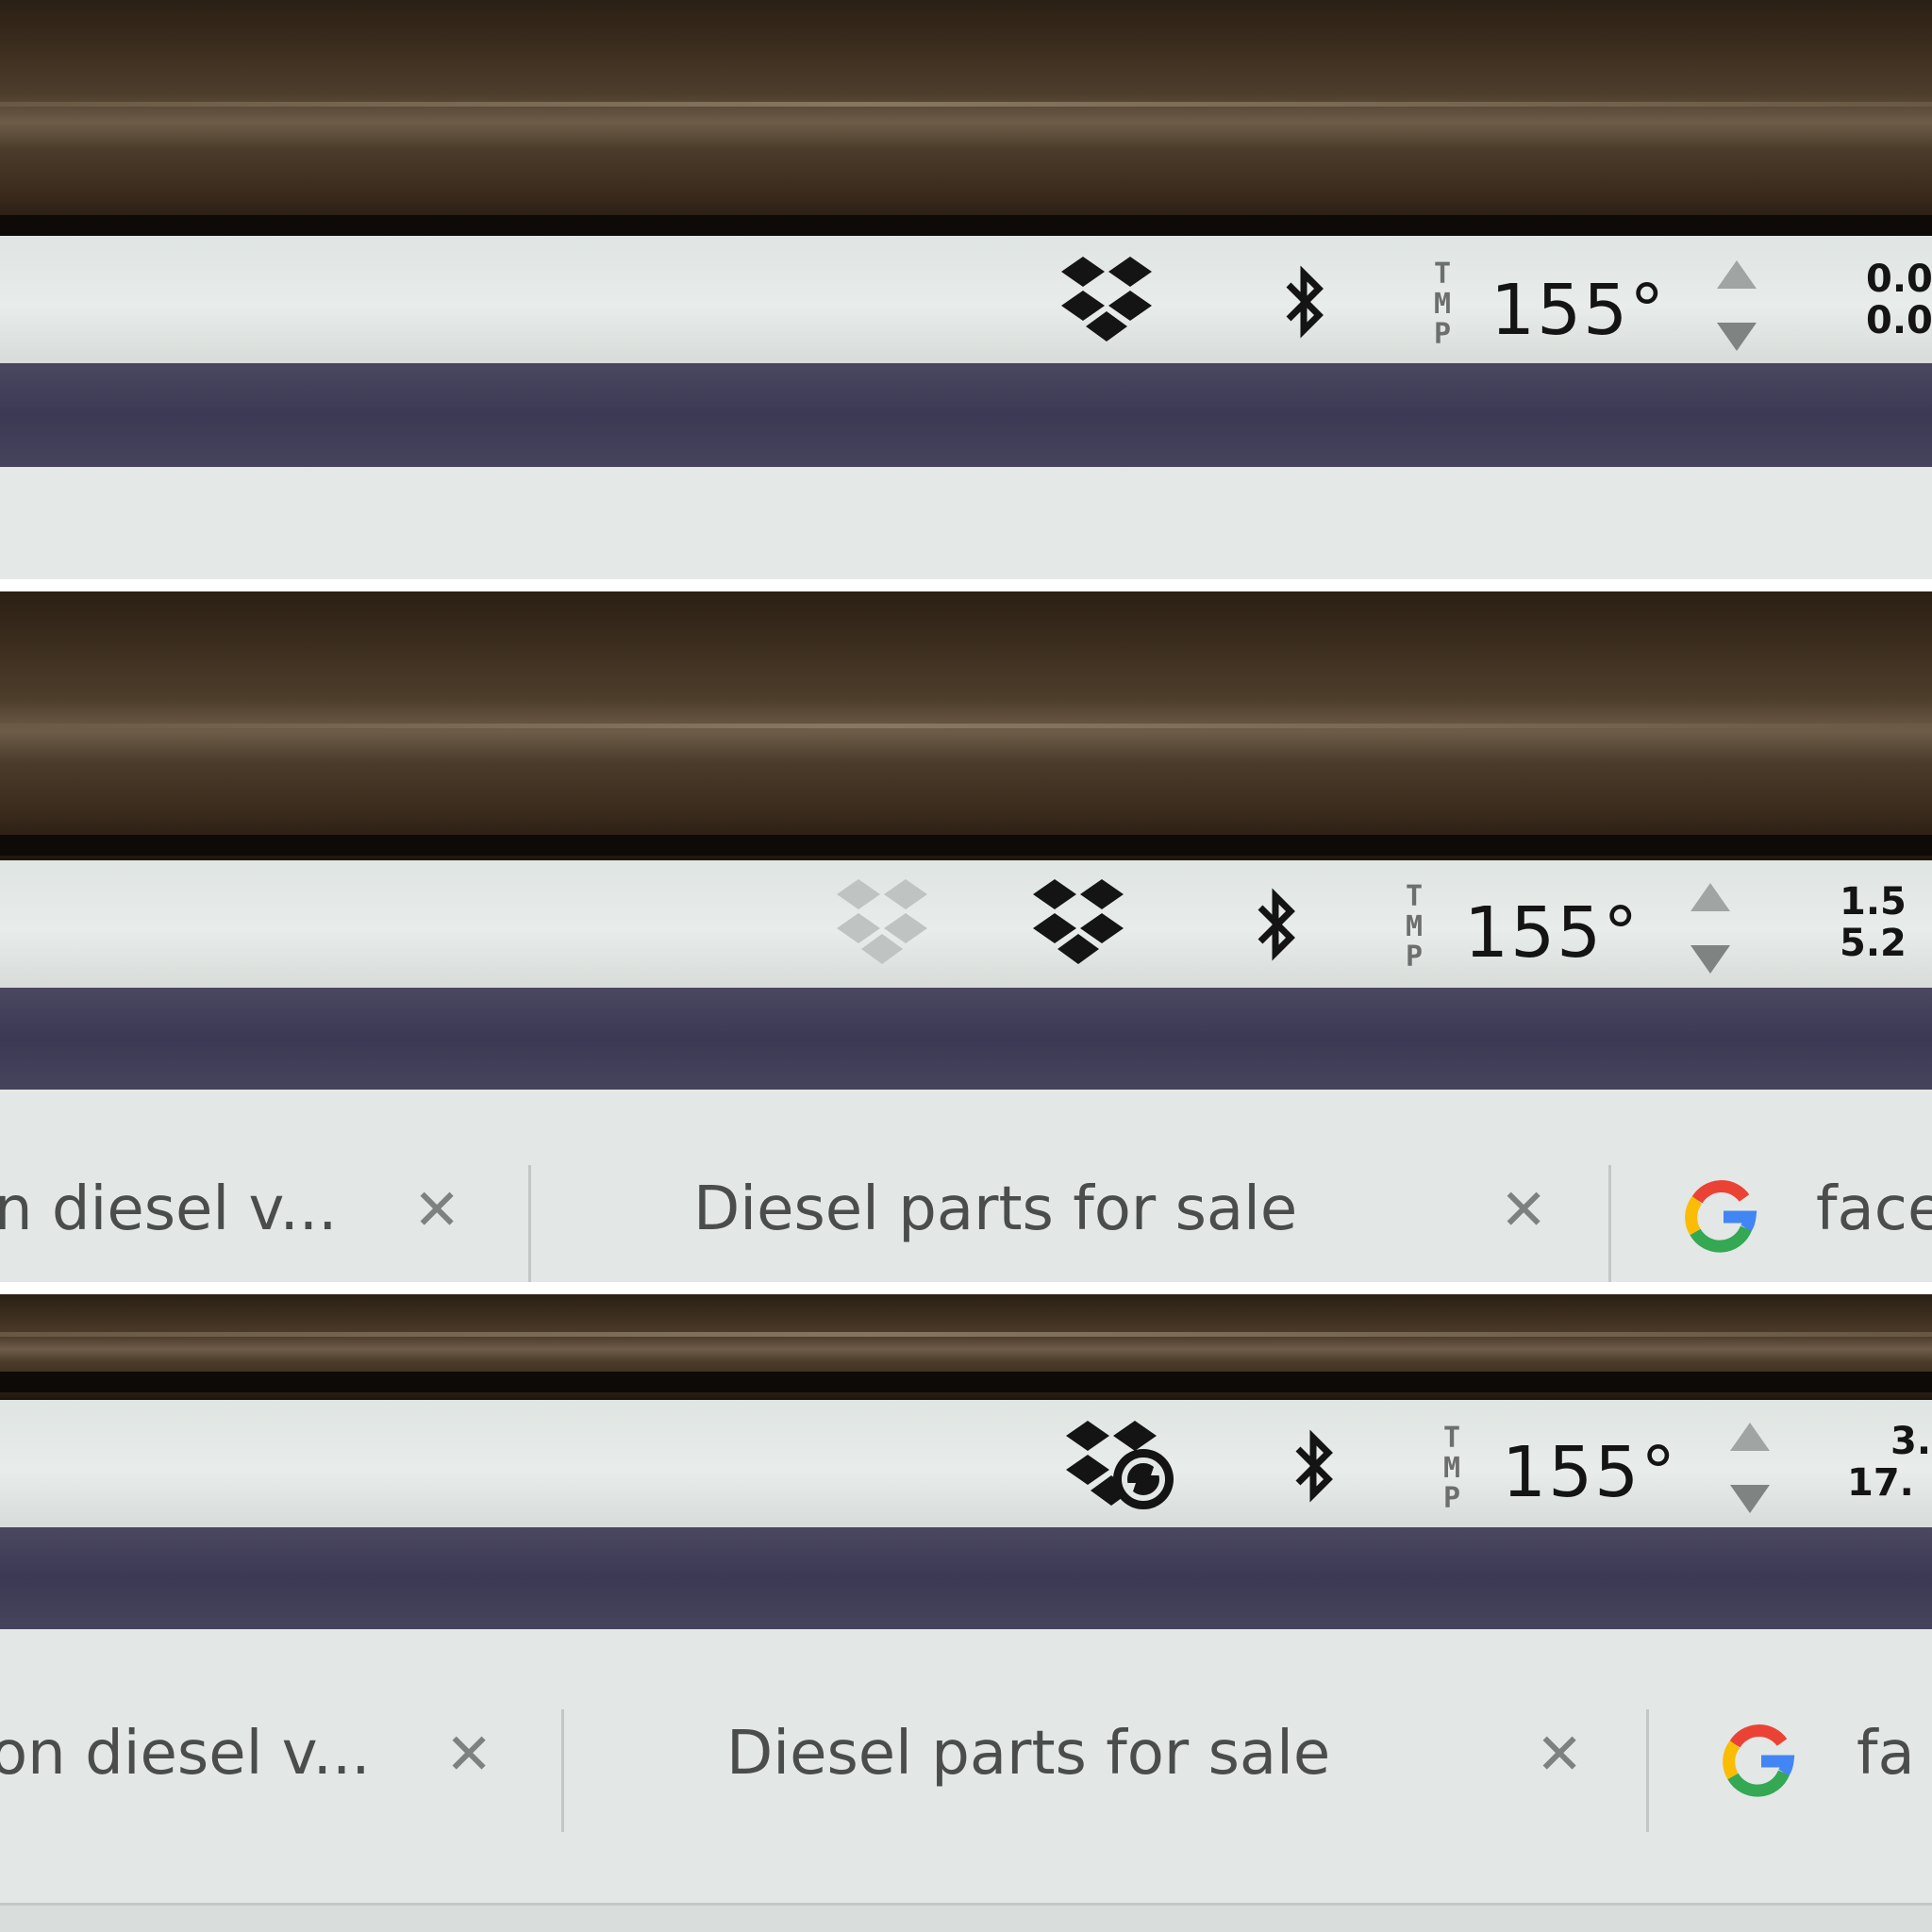 The width and height of the screenshot is (1932, 1932). I want to click on net-download-rate: 17., so click(1880, 1483).